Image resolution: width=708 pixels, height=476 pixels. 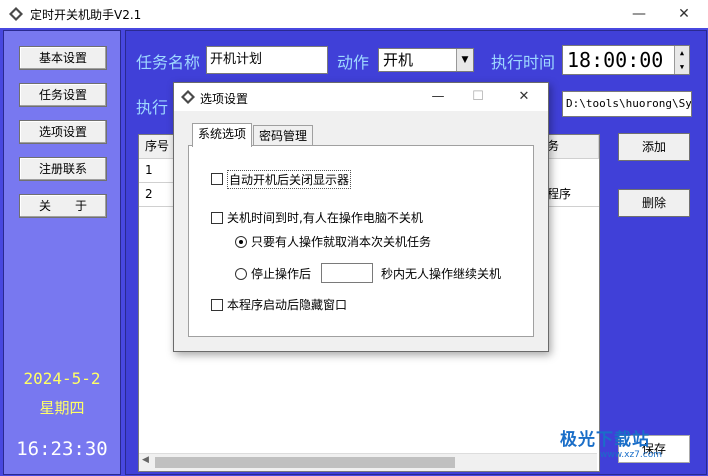 I want to click on watermark-logo: 极光下载站, so click(x=605, y=440).